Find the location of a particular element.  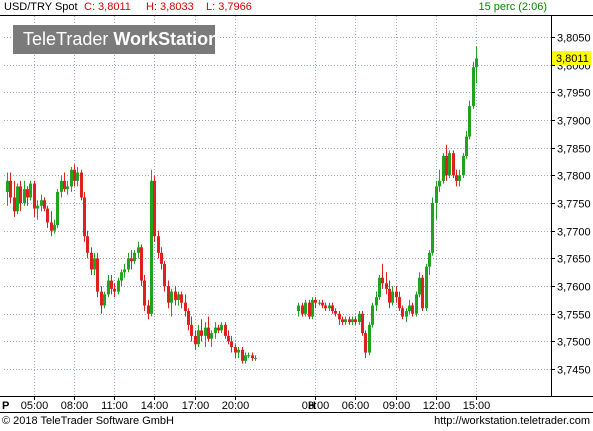

last-price-marker: 3,8011 is located at coordinates (571, 58).